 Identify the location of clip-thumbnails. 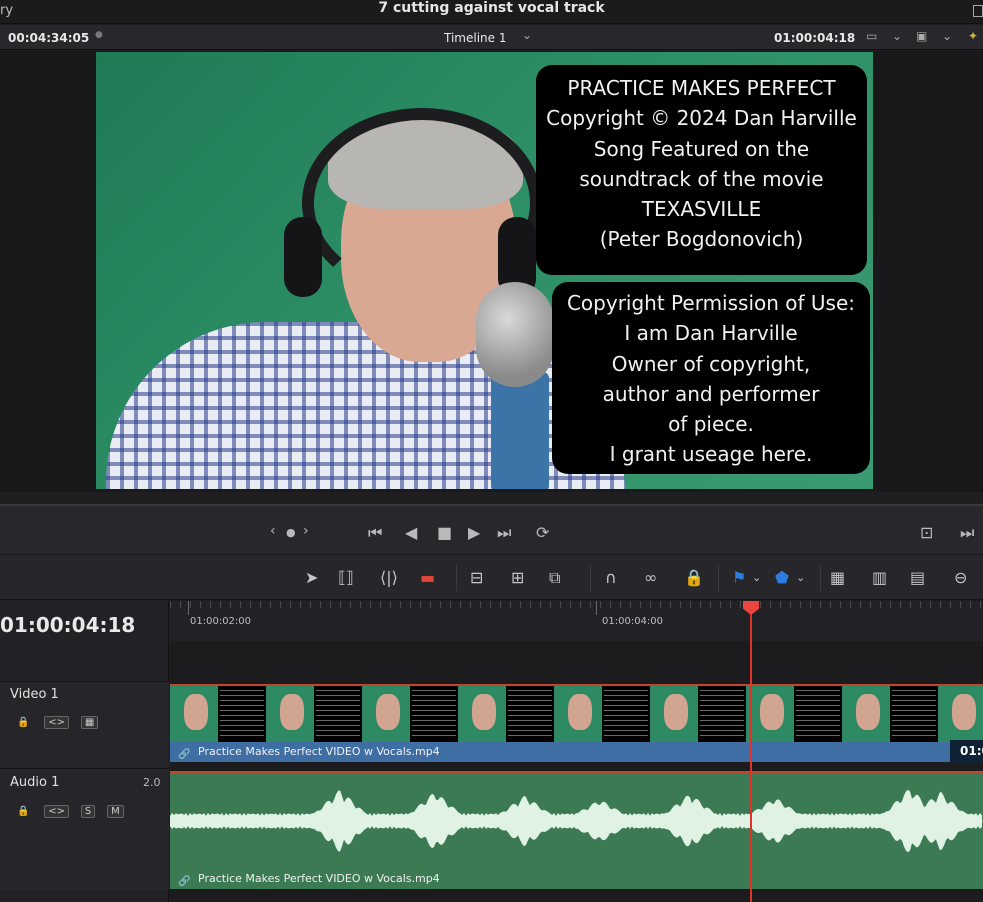
(576, 714).